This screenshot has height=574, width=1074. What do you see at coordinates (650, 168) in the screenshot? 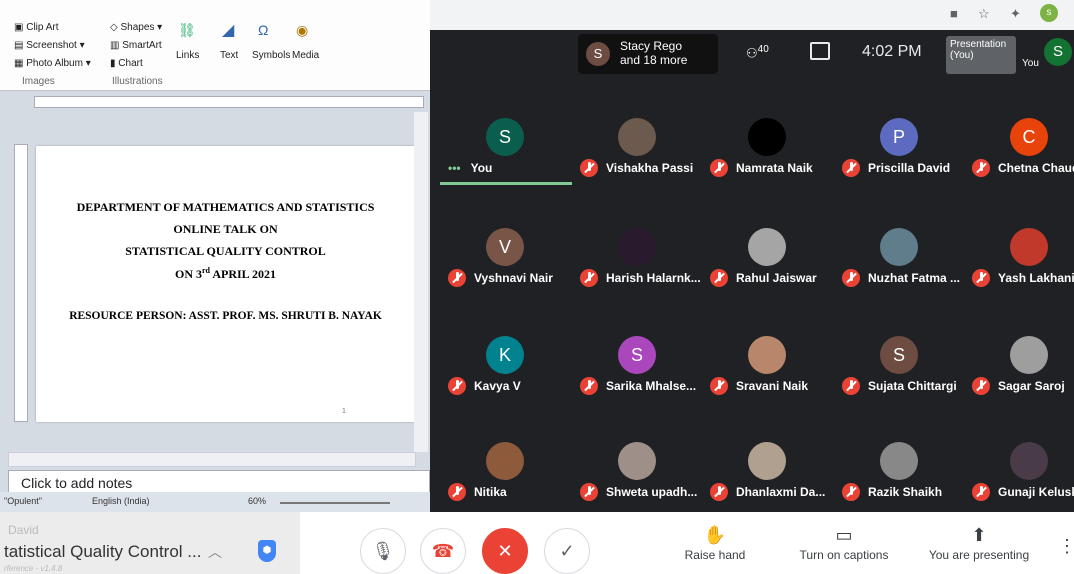
I see `participant-name: Vishakha Passi` at bounding box center [650, 168].